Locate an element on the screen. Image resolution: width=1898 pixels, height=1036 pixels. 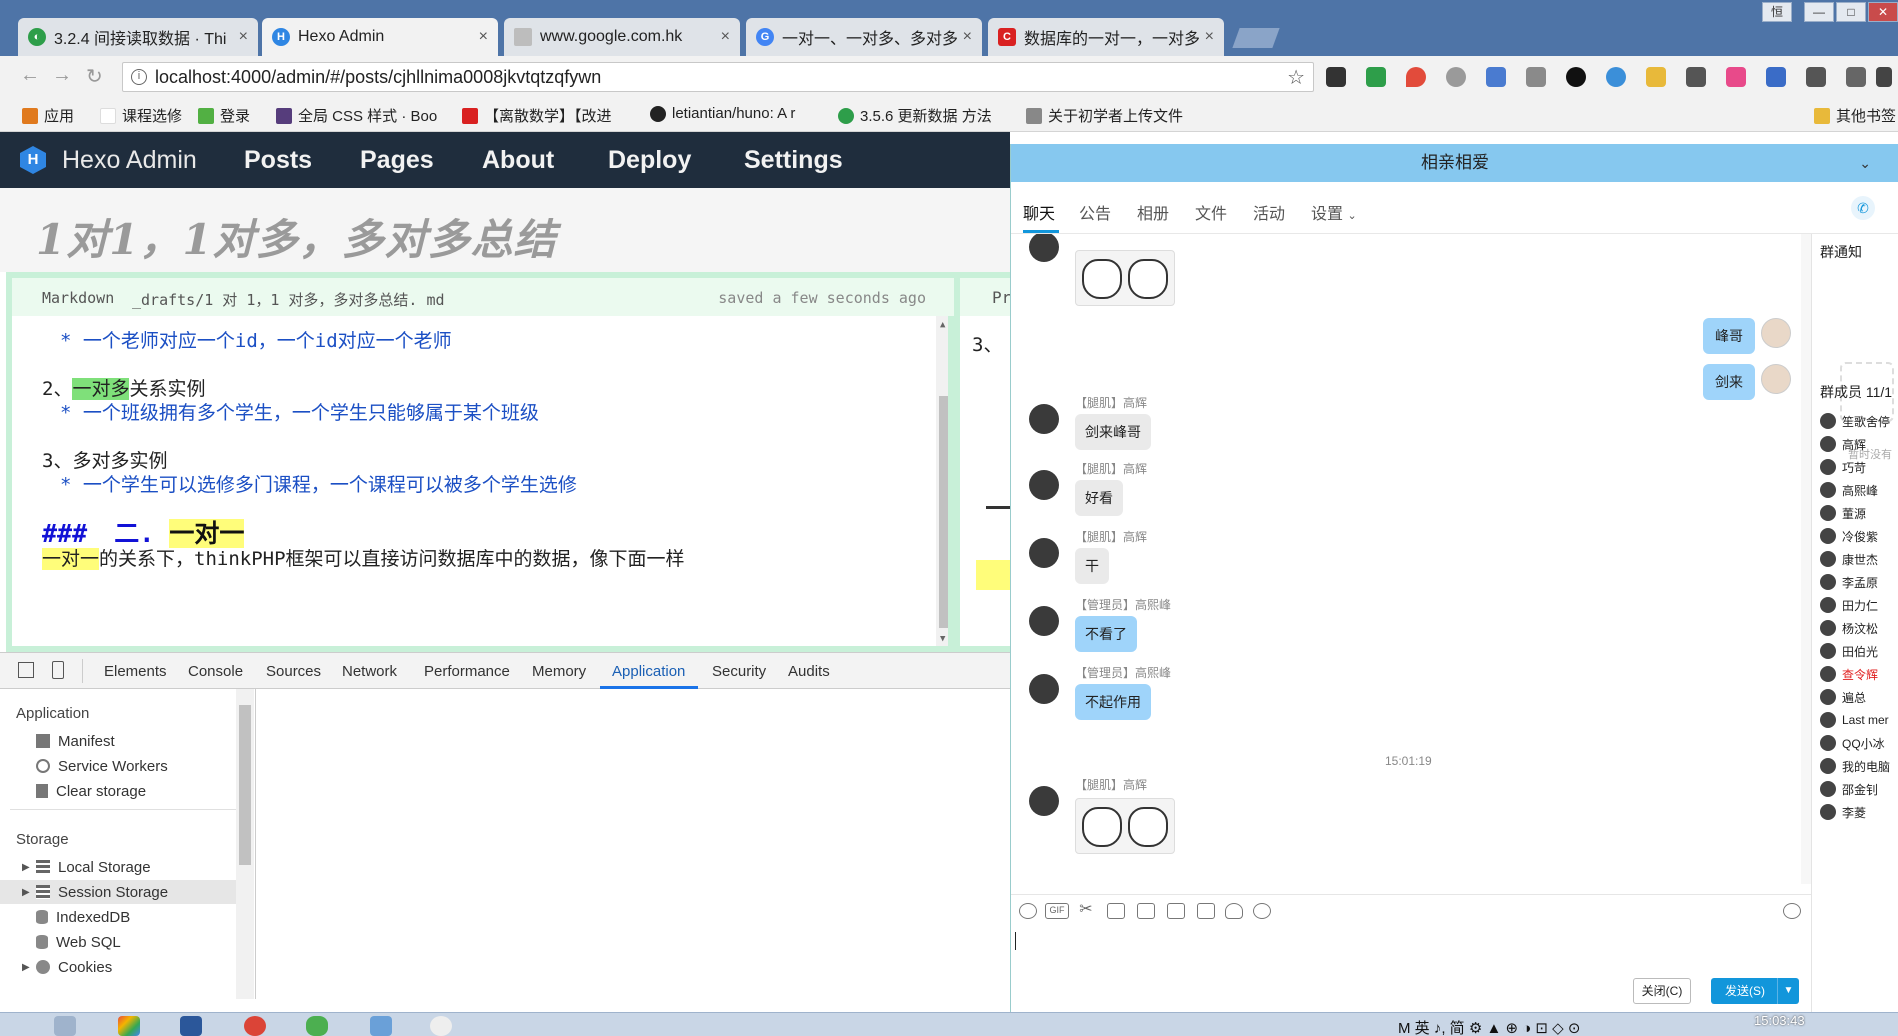
extension-octocat-icon is located at coordinates (1576, 77).